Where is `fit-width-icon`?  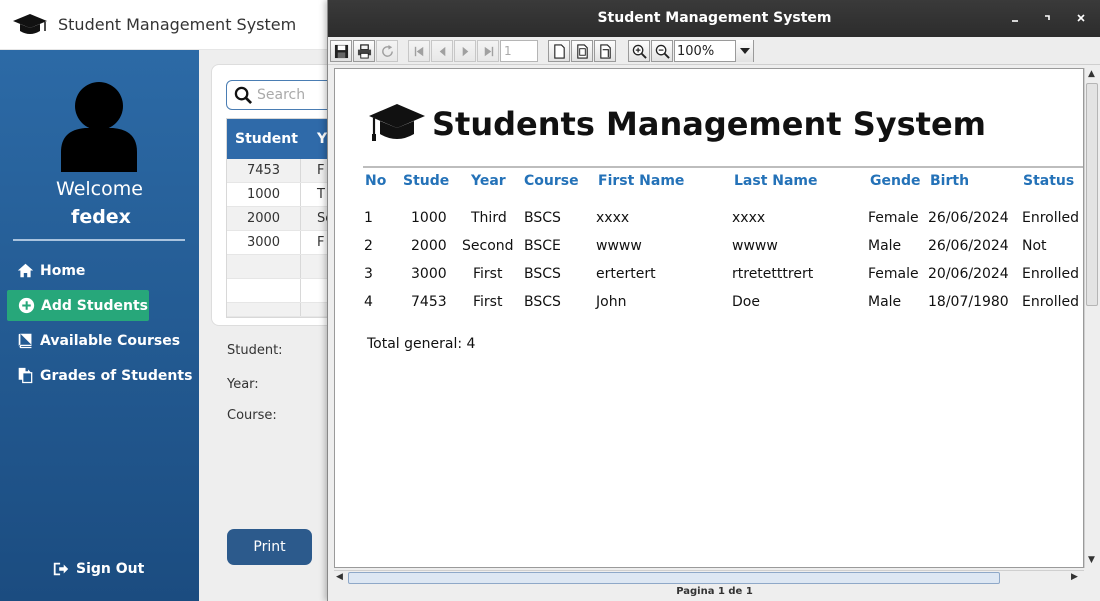
fit-width-icon is located at coordinates (605, 51).